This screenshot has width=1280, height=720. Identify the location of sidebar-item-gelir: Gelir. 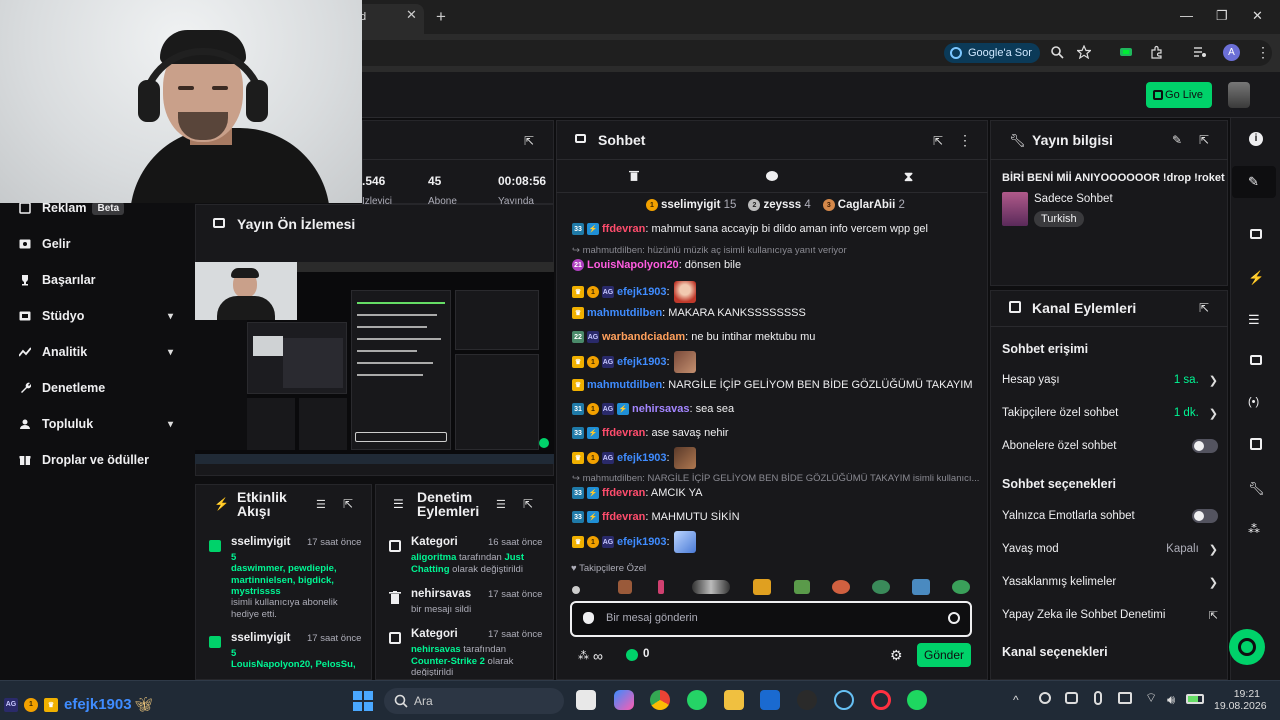
(44, 244).